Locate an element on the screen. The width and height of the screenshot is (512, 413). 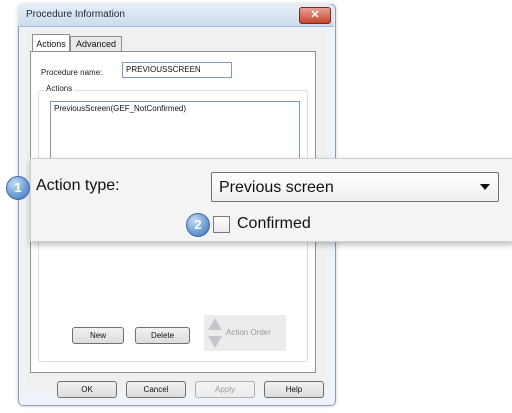
actions-list-item: PreviousScreen(GEF_NotConfirmed) is located at coordinates (120, 108).